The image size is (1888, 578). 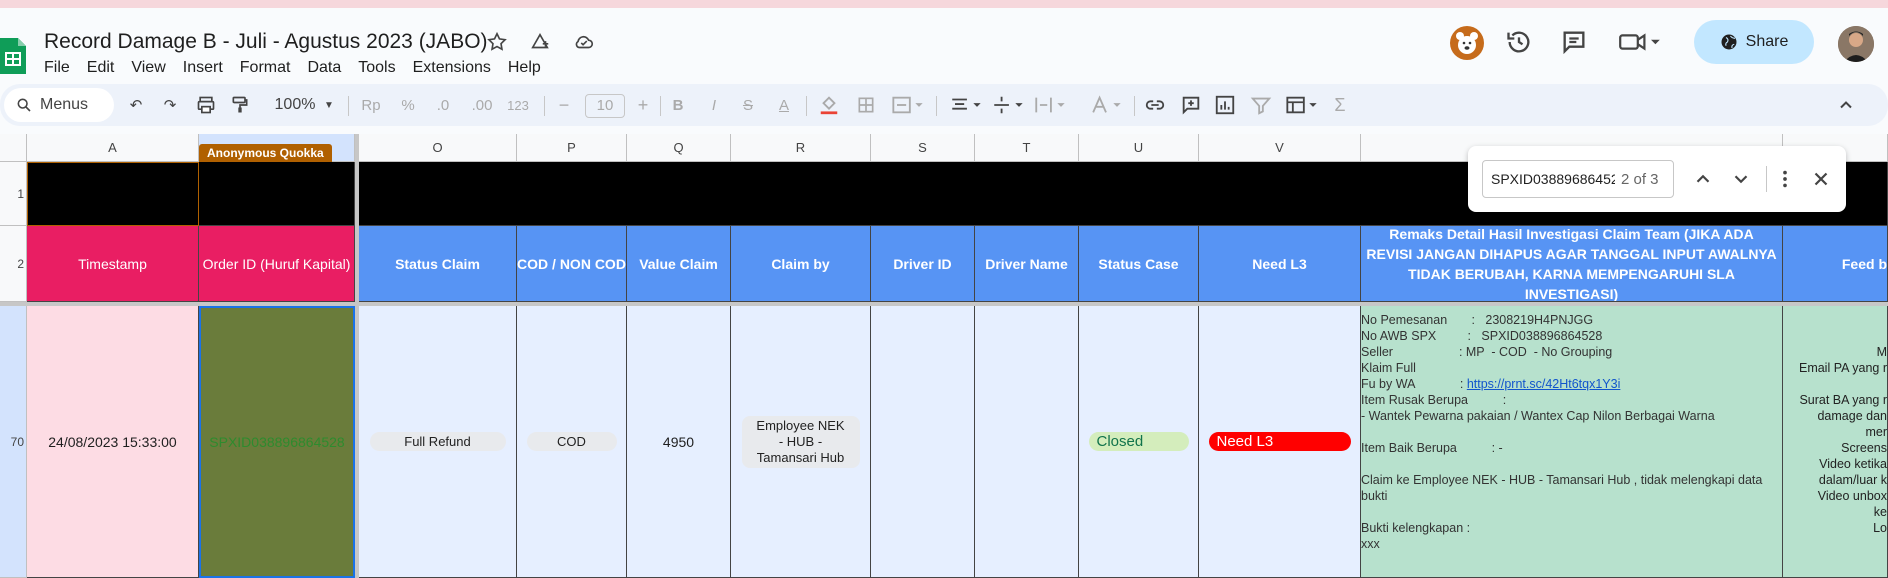 What do you see at coordinates (1050, 105) in the screenshot?
I see `text-wrapping-icon` at bounding box center [1050, 105].